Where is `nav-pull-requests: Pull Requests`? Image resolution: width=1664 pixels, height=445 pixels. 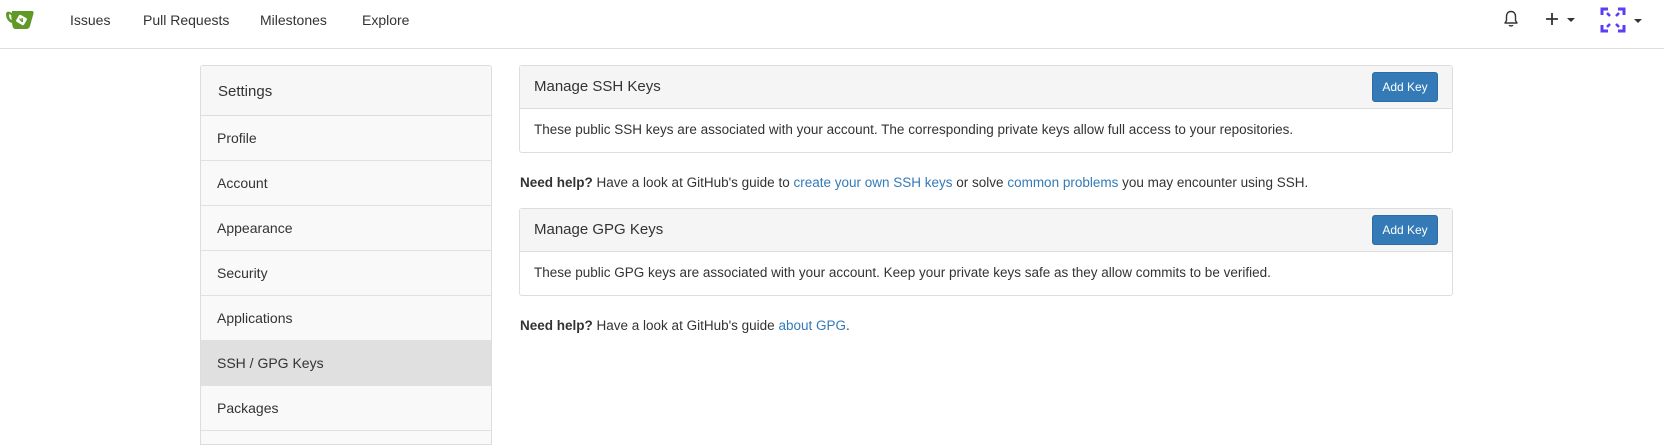
nav-pull-requests: Pull Requests is located at coordinates (186, 20).